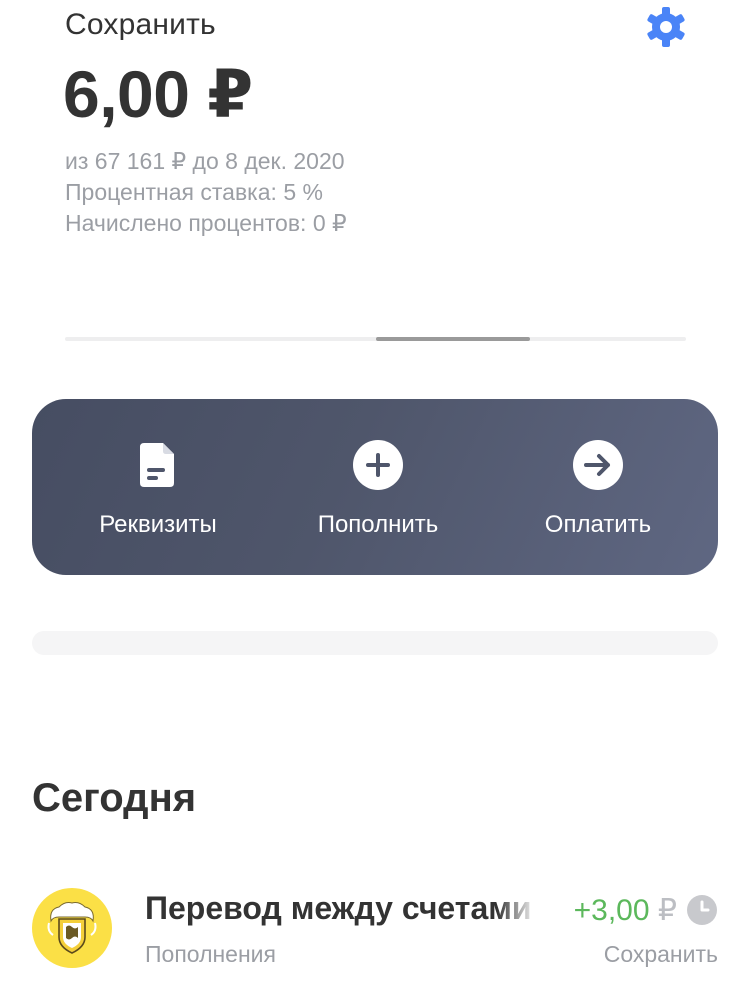 The image size is (745, 998). What do you see at coordinates (194, 192) in the screenshot?
I see `interest-rate-line: Процентная ставка: 5 %` at bounding box center [194, 192].